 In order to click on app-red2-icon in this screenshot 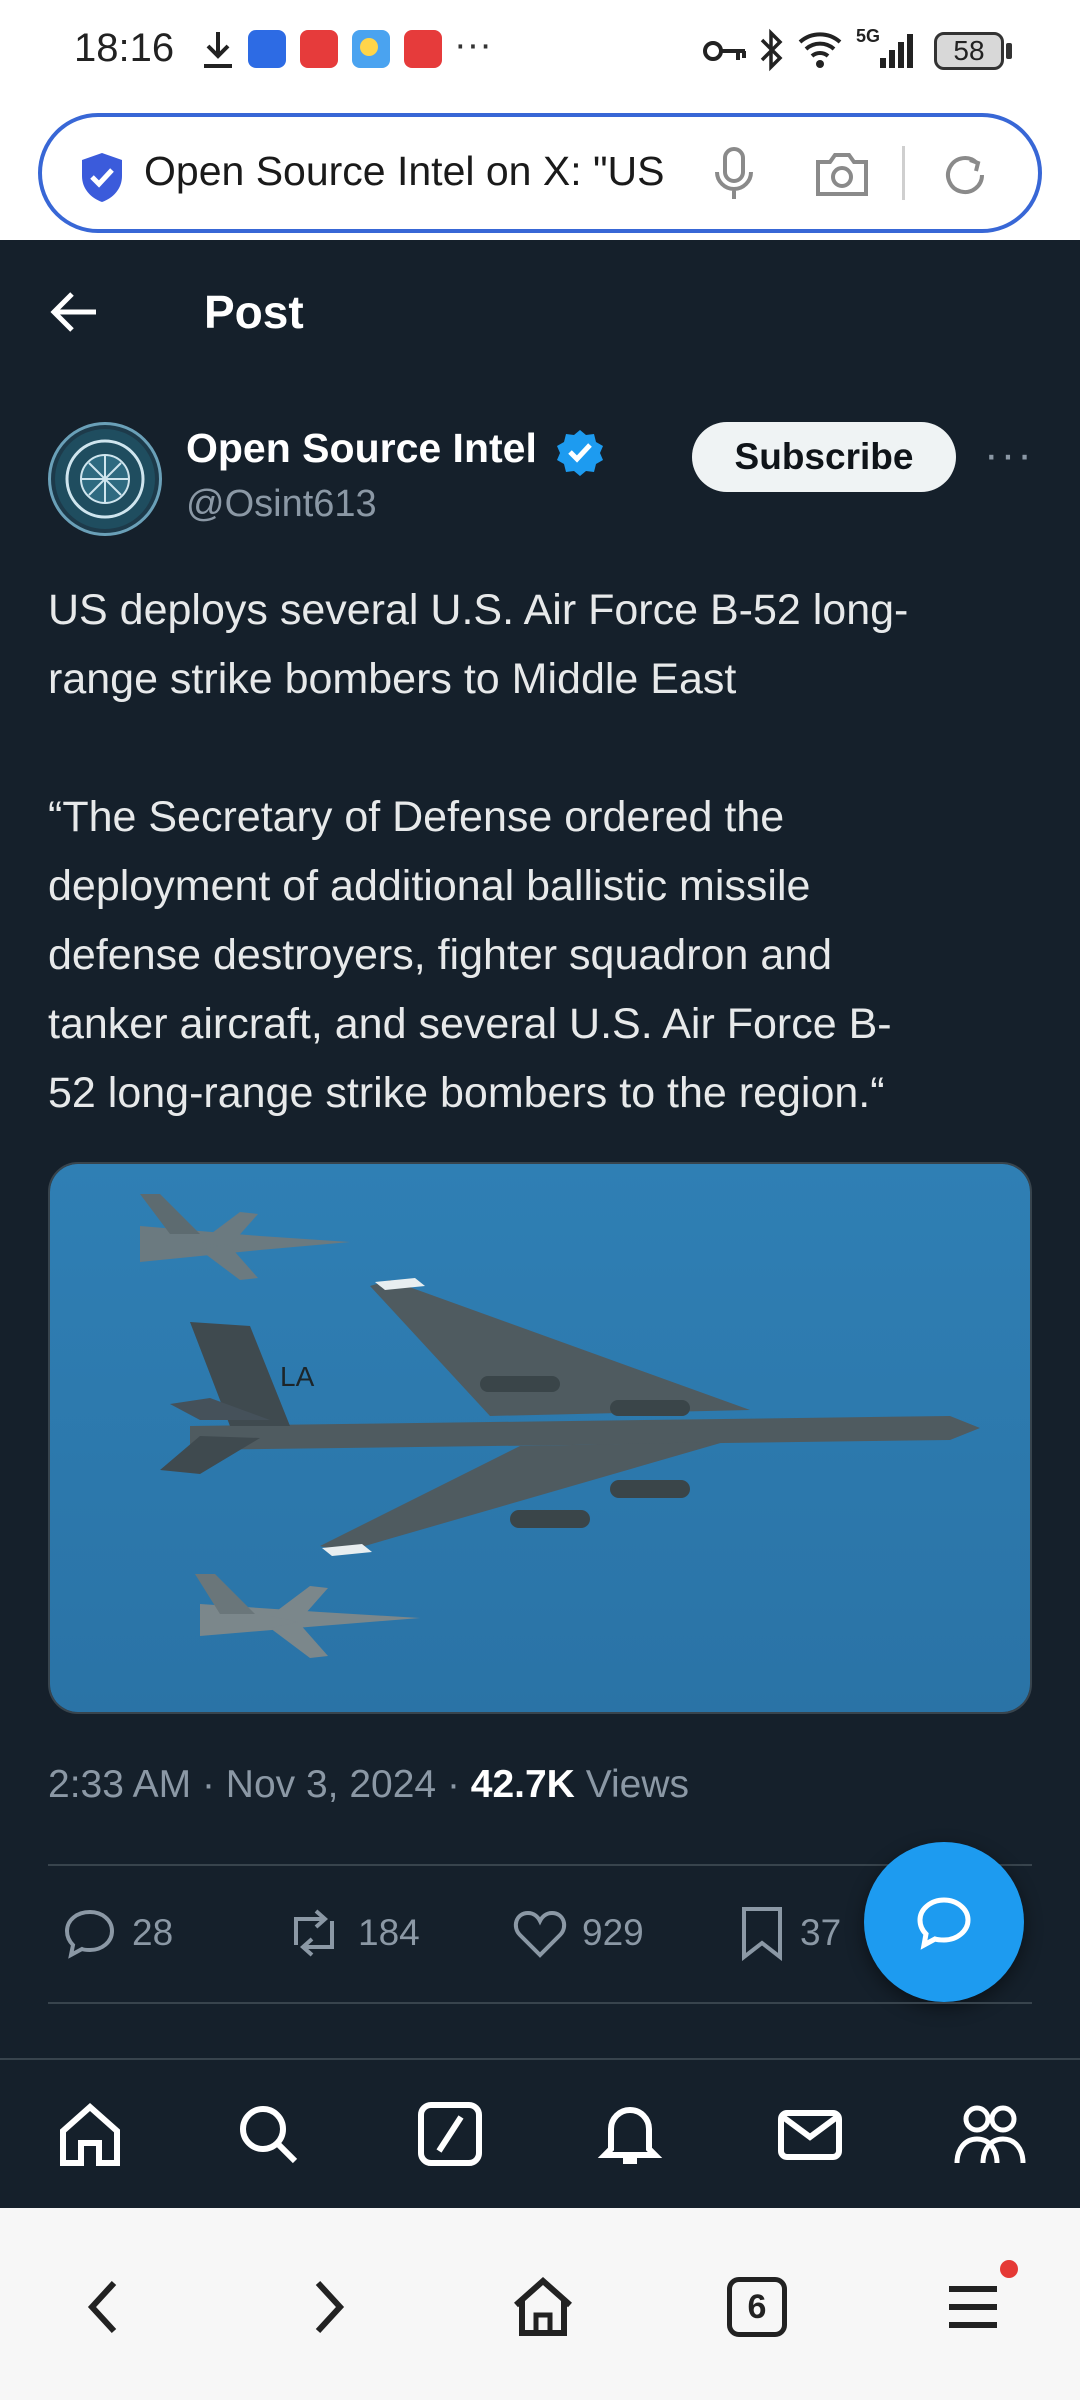, I will do `click(423, 49)`.